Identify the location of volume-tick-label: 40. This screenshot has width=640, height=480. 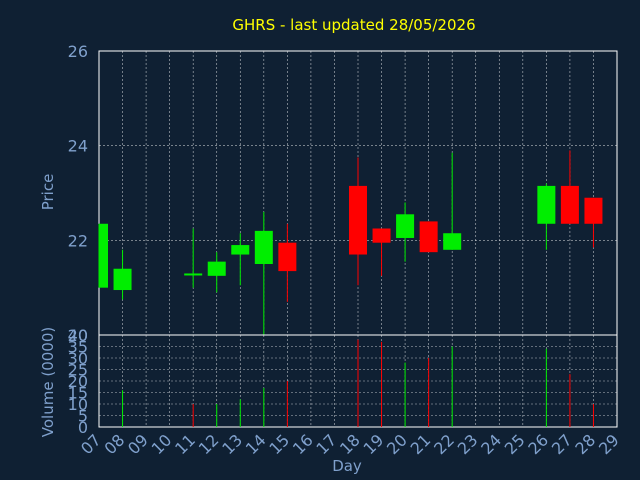
(78, 335).